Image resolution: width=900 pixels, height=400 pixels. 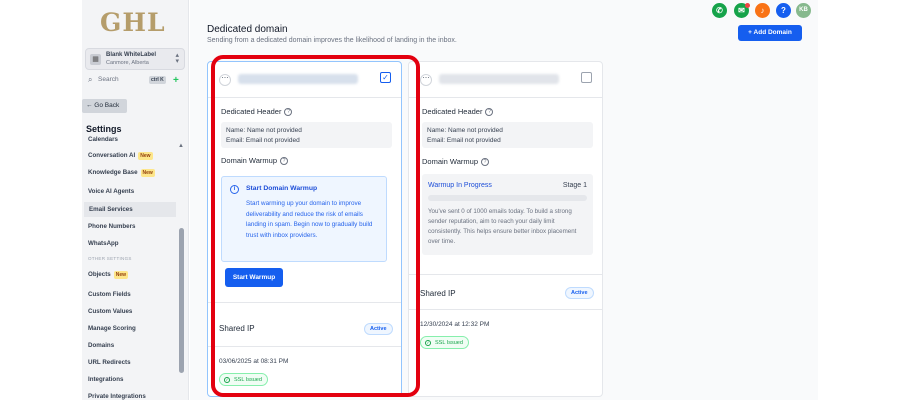 I want to click on go-back-button: ← Go Back, so click(x=104, y=106).